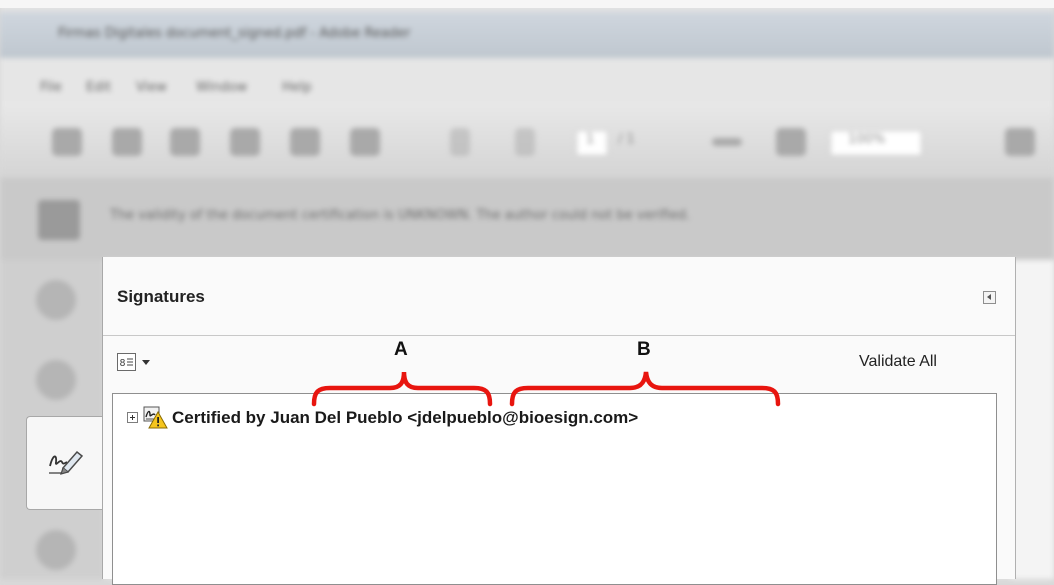  Describe the element at coordinates (98, 87) in the screenshot. I see `menu-edit: Edit` at that location.